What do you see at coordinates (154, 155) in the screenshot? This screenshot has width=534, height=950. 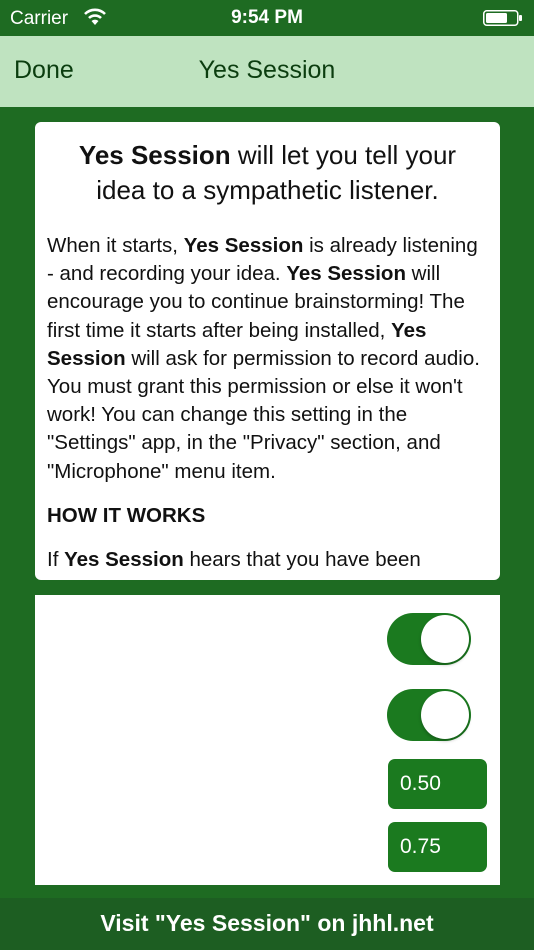 I see `headline-app-name: Yes Session` at bounding box center [154, 155].